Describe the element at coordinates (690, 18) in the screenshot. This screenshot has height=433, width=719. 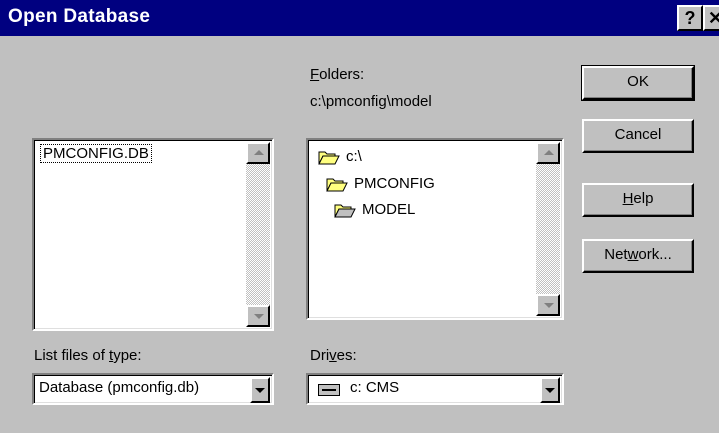
I see `help-title-button: ?` at that location.